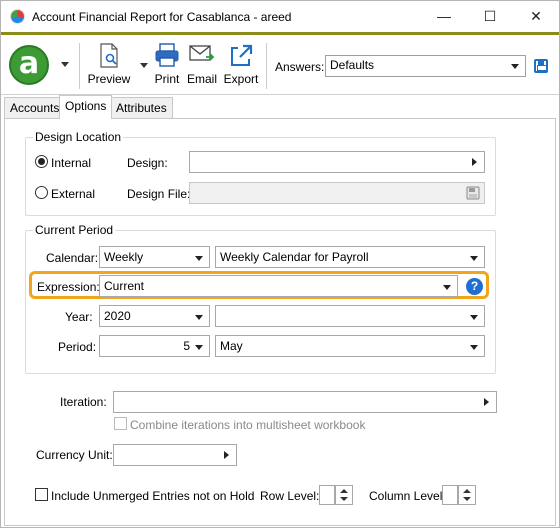  I want to click on email-label: Email, so click(201, 79).